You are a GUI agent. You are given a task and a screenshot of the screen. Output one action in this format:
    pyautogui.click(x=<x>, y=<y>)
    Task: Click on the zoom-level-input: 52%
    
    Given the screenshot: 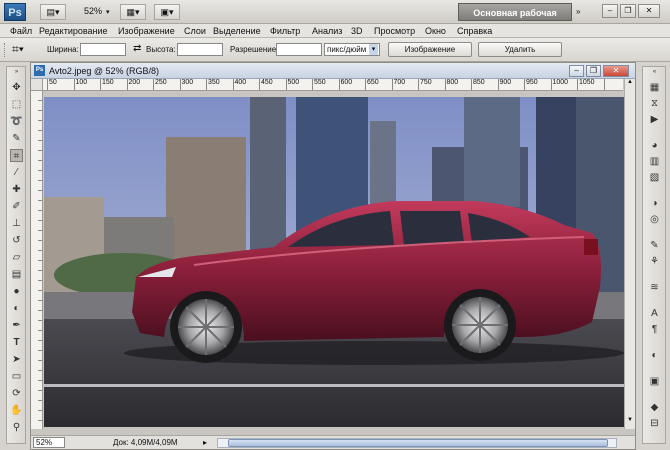 What is the action you would take?
    pyautogui.click(x=49, y=442)
    